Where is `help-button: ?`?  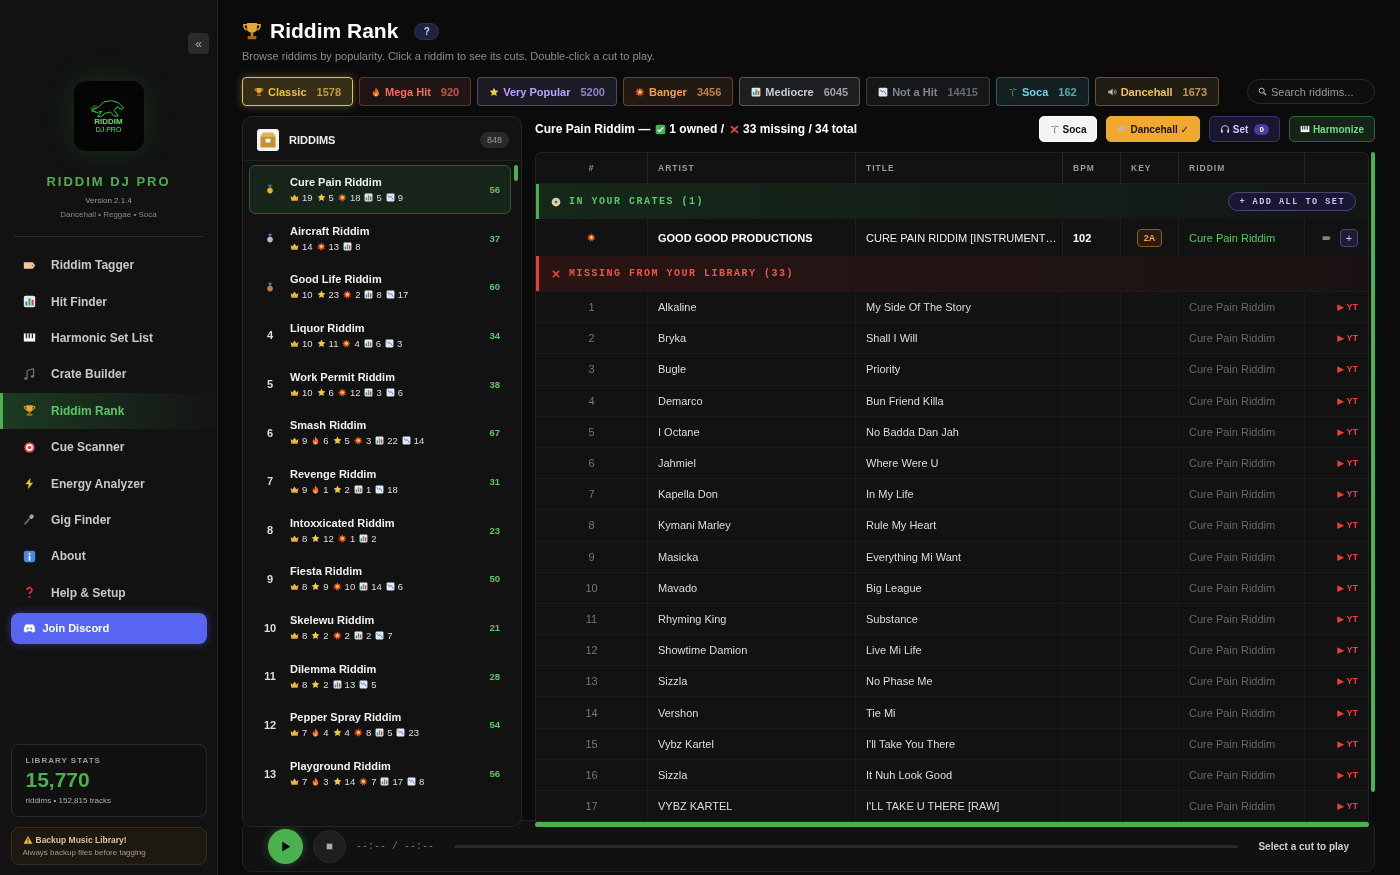
help-button: ? is located at coordinates (427, 31).